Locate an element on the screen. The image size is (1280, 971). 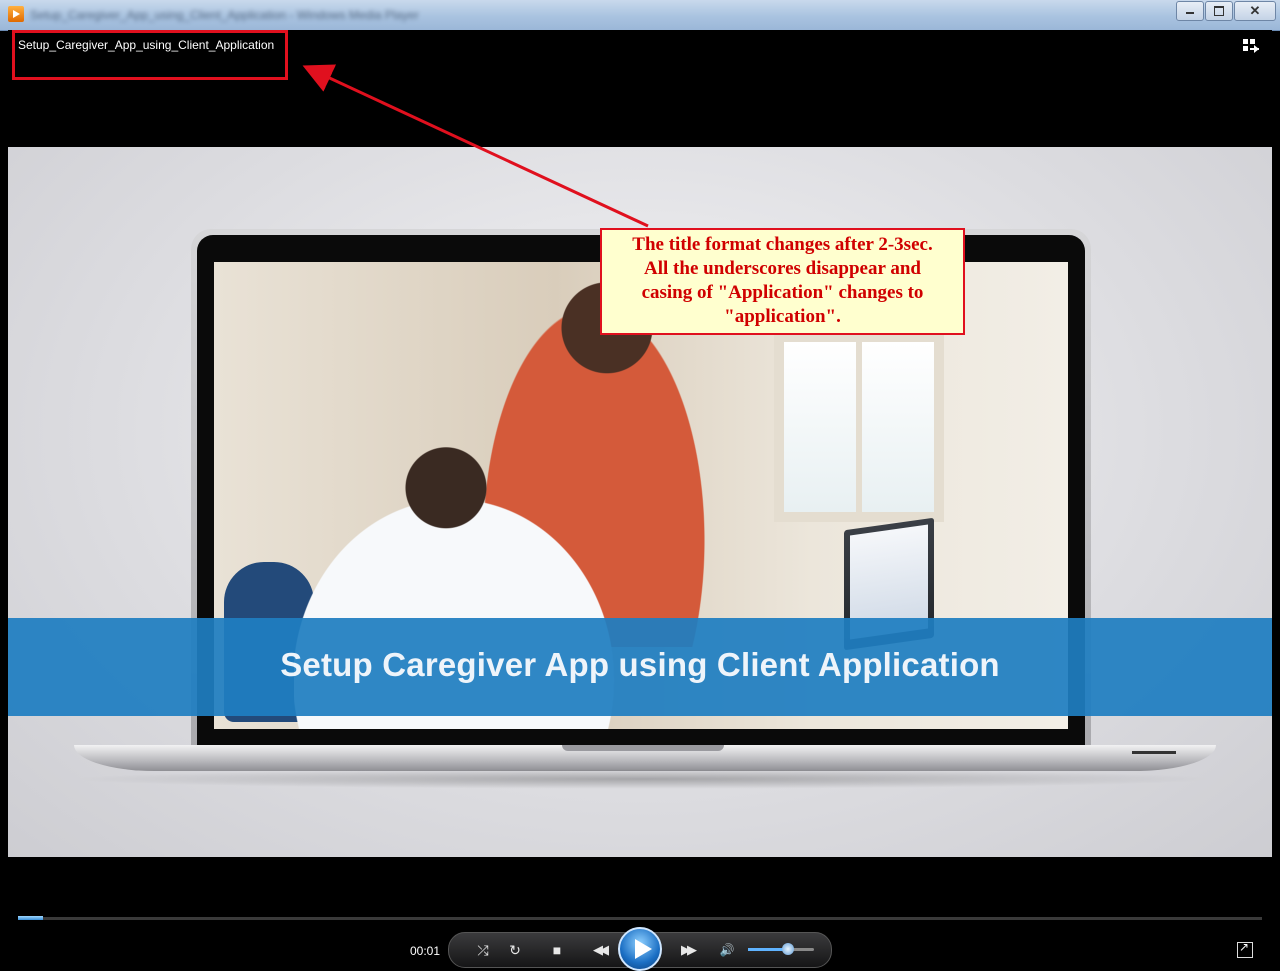
shuffle-button: ⤮ is located at coordinates (483, 950).